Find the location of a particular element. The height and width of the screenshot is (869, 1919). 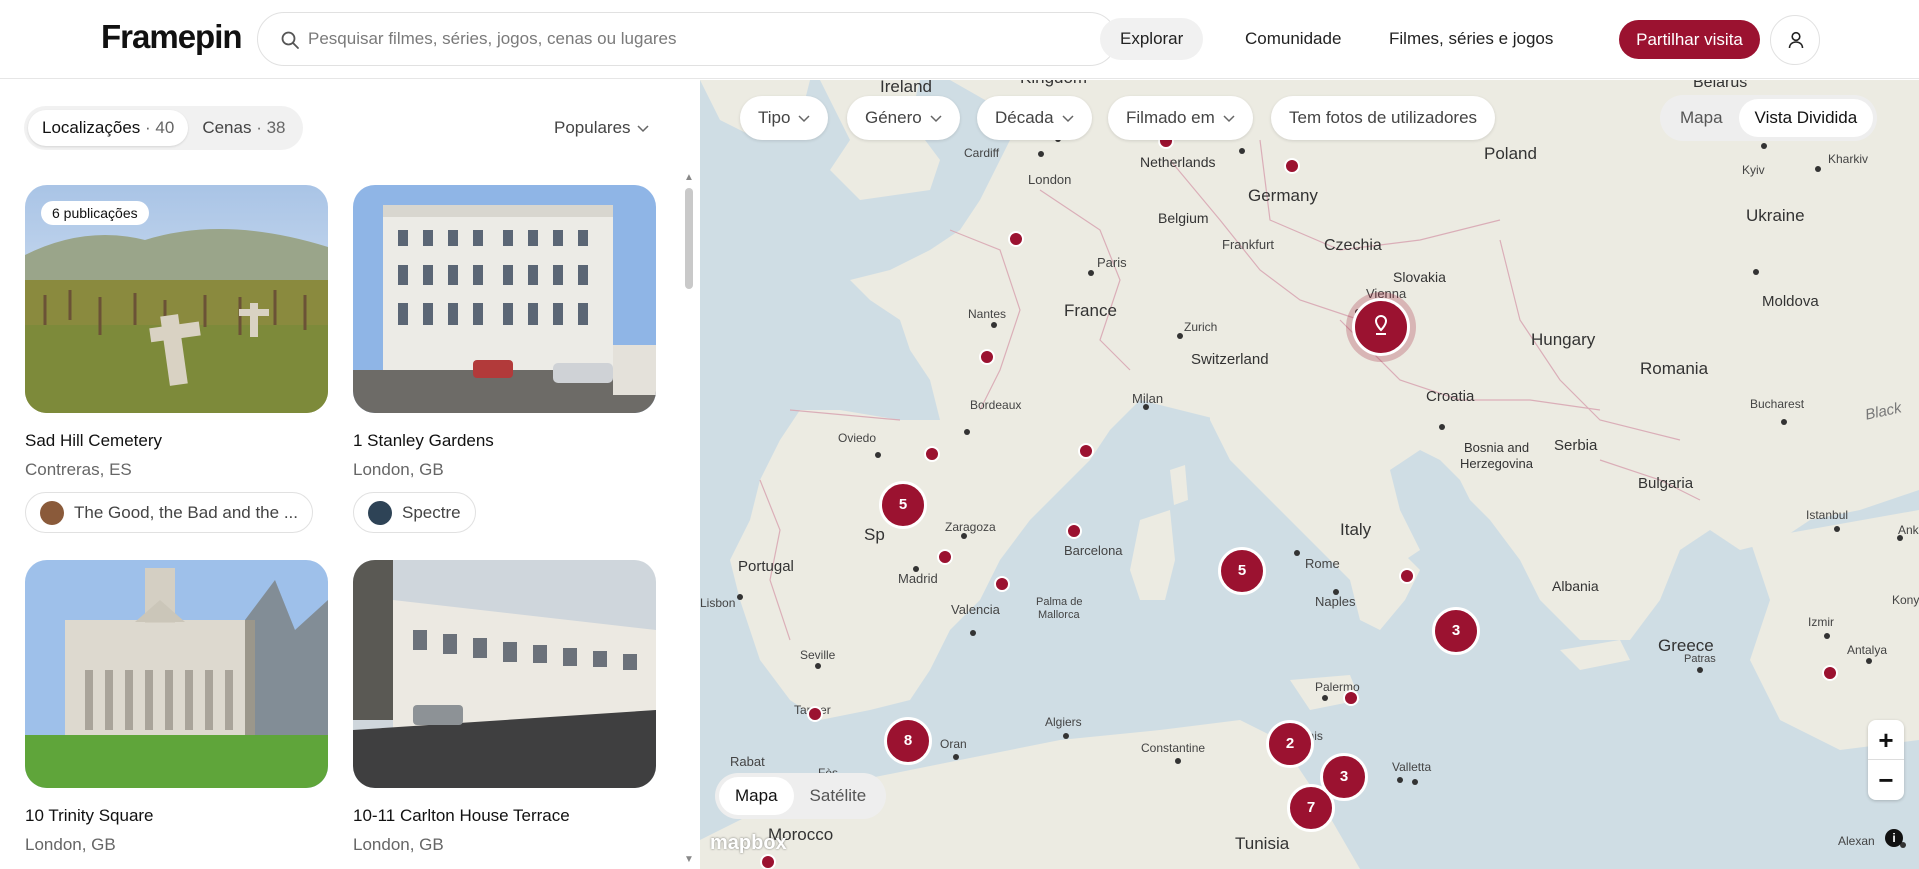

nav-filmes-series-jogos: Filmes, séries e jogos is located at coordinates (1471, 39).